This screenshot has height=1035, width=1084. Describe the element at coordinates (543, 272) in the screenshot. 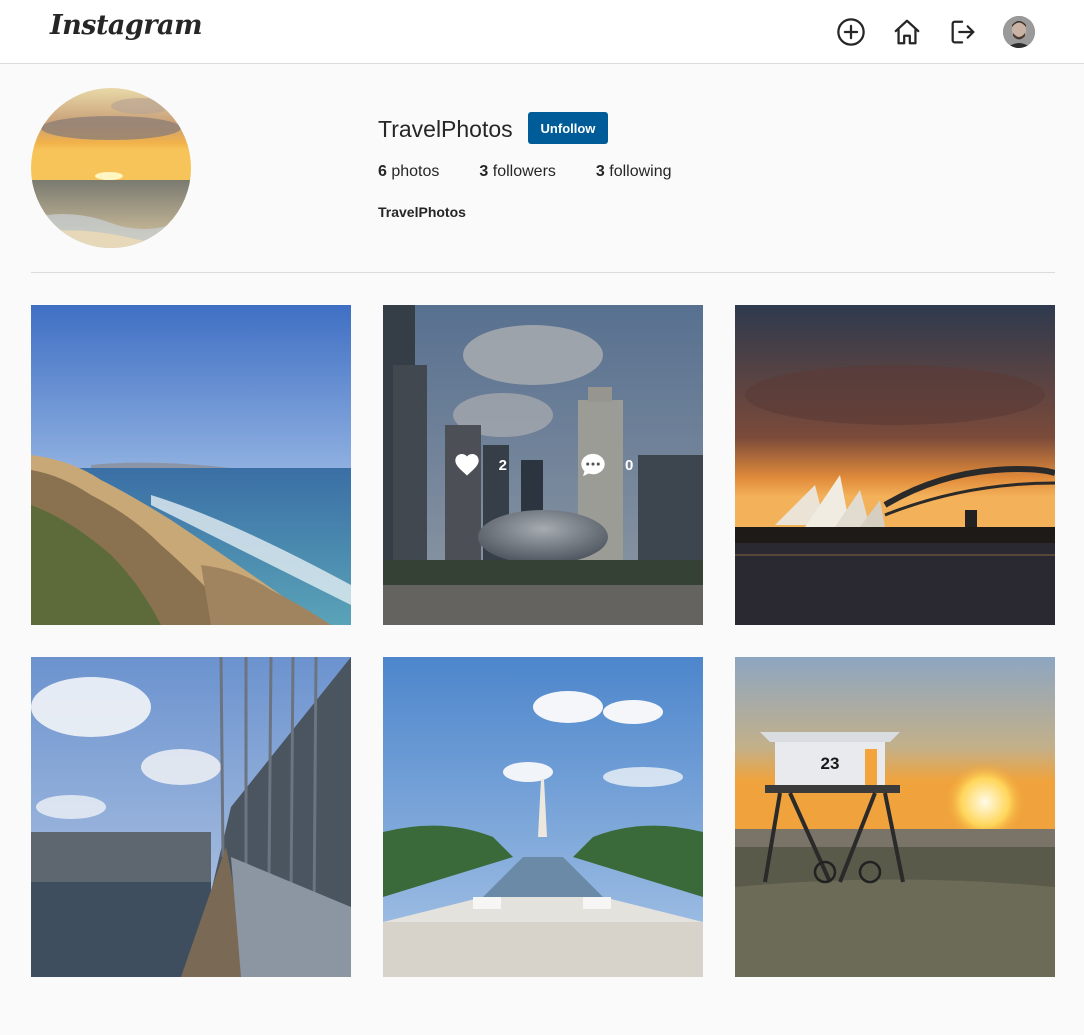

I see `profile-divider` at that location.